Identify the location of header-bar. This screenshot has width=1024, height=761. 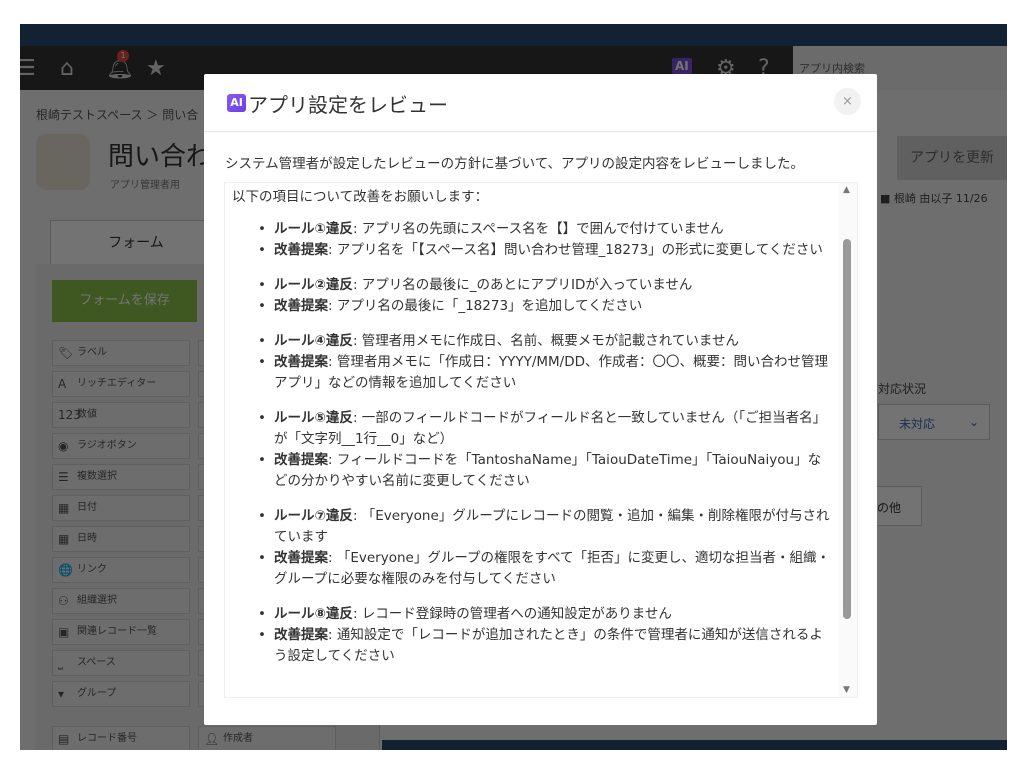
(513, 35).